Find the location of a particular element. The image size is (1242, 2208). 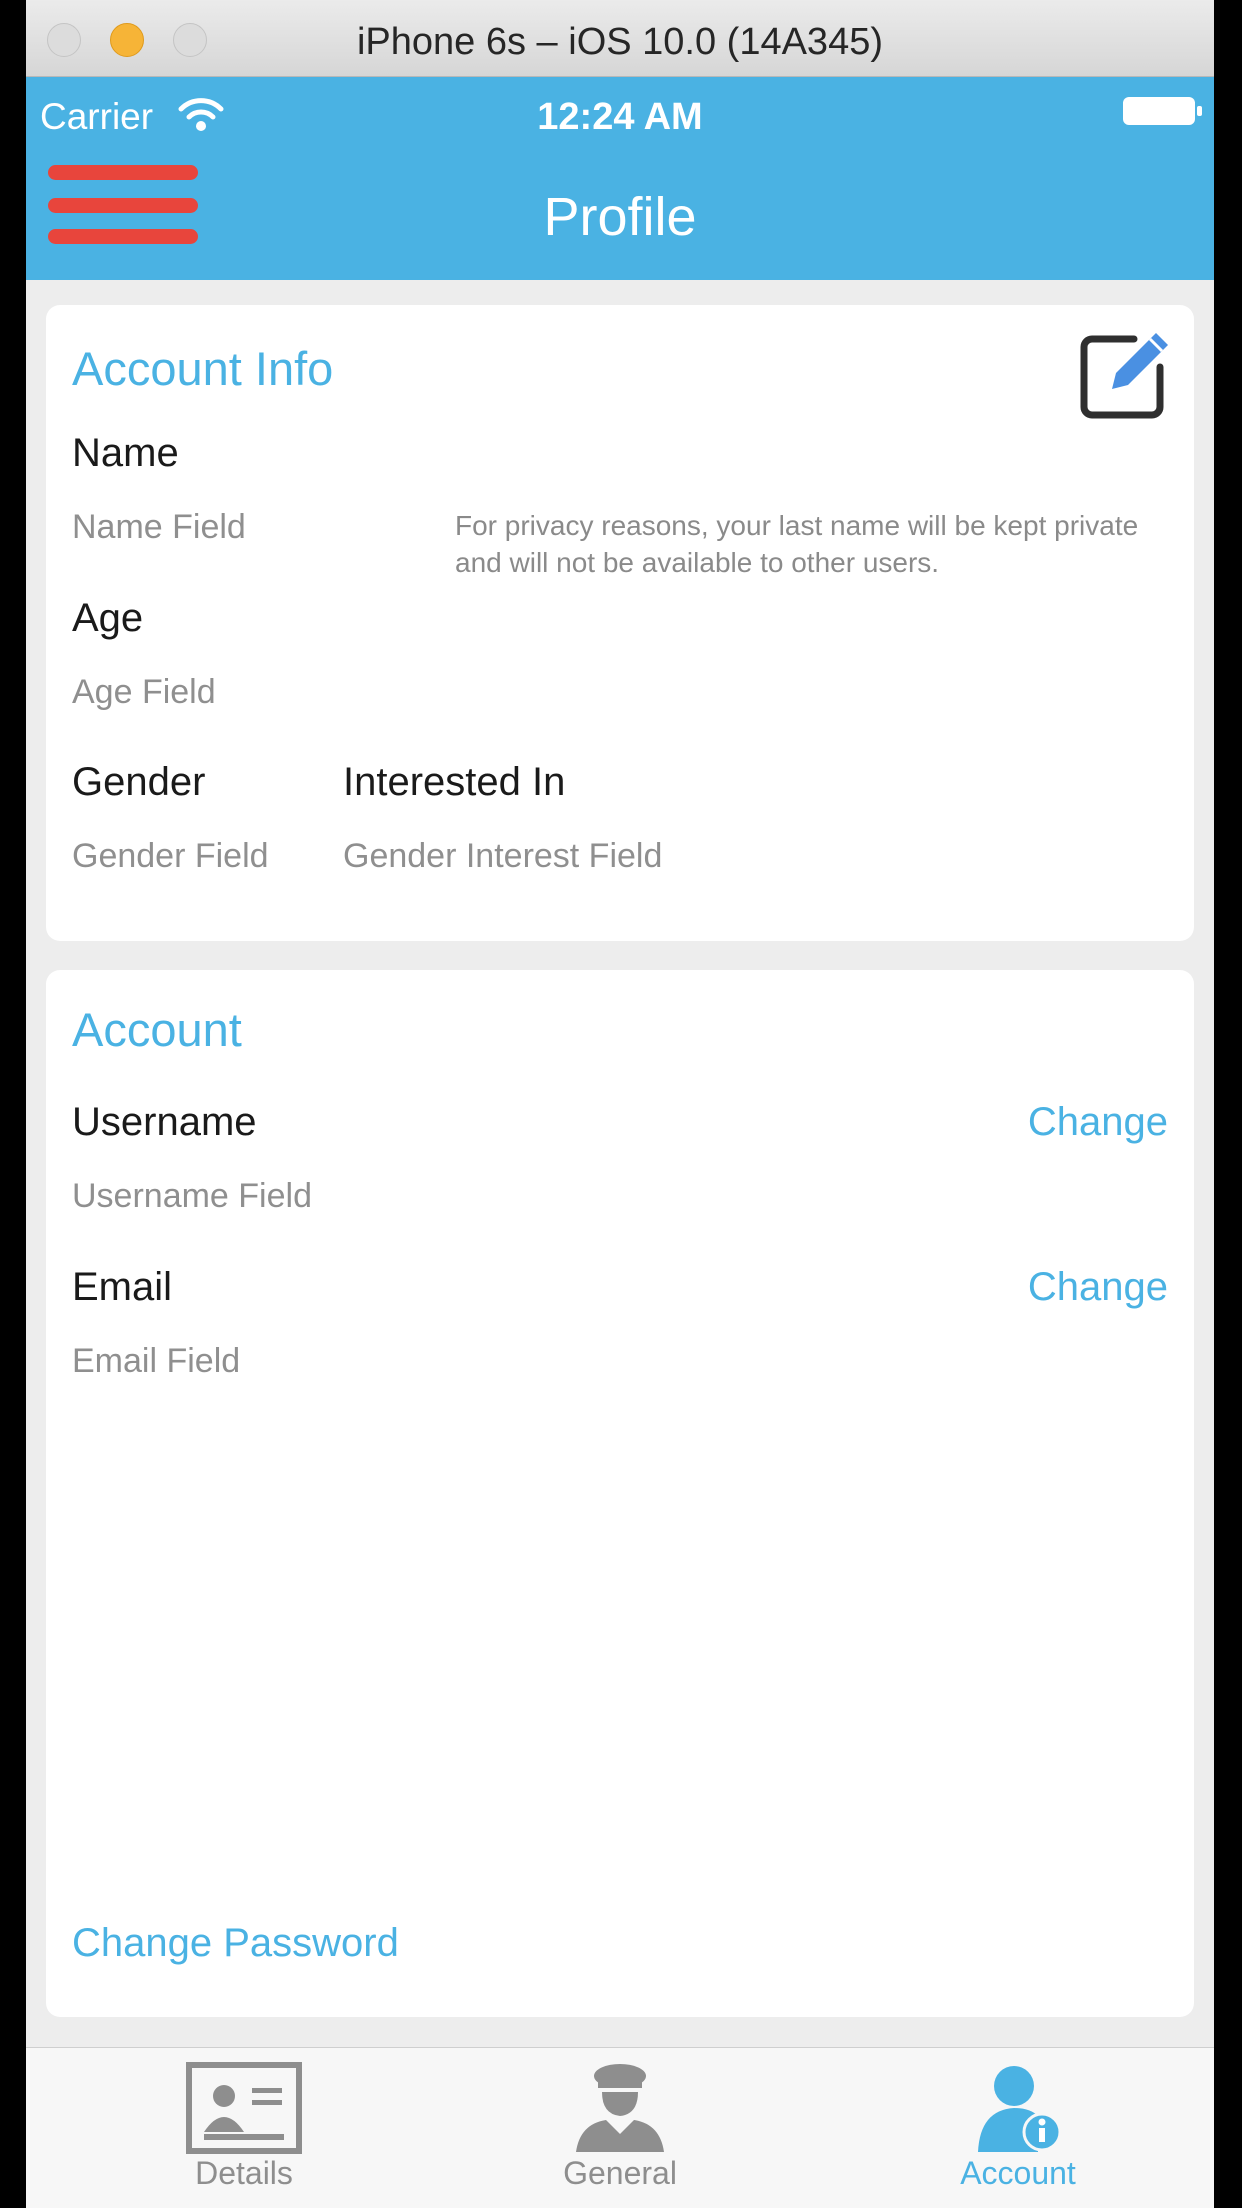

navigation-bar: Carrier 12:24 AM Profile is located at coordinates (620, 178).